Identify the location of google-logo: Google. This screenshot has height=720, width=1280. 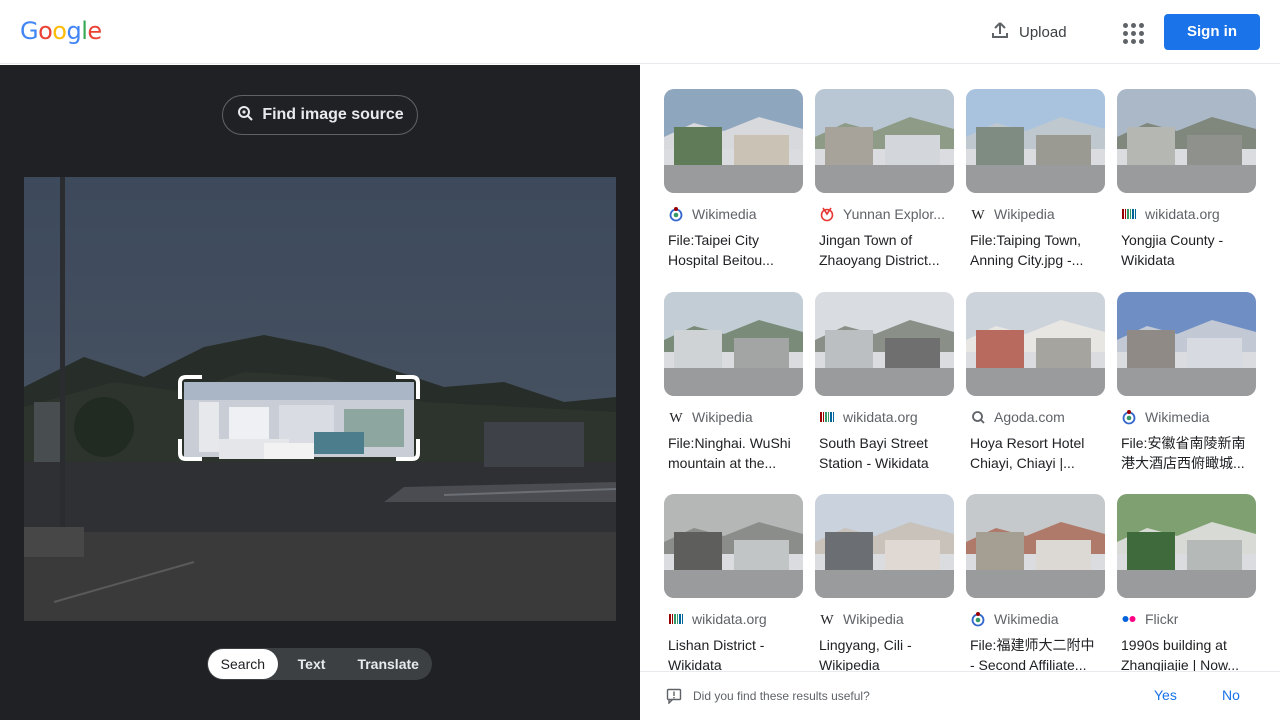
(61, 31).